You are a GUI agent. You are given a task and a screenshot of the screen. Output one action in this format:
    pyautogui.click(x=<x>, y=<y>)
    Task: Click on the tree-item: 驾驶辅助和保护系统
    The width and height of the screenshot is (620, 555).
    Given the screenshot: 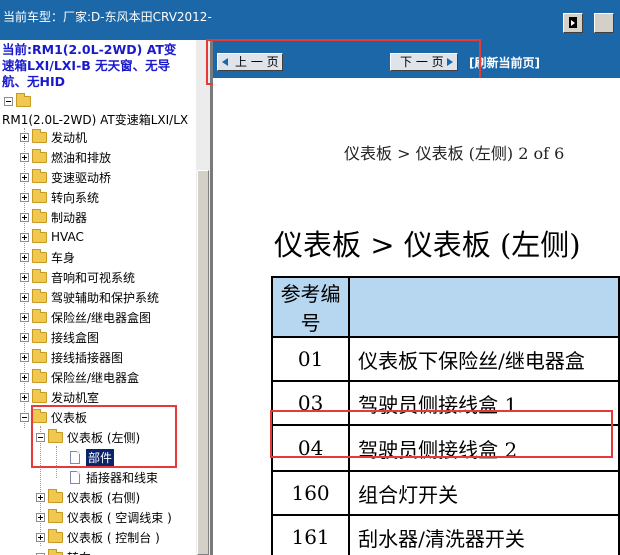 What is the action you would take?
    pyautogui.click(x=89, y=297)
    